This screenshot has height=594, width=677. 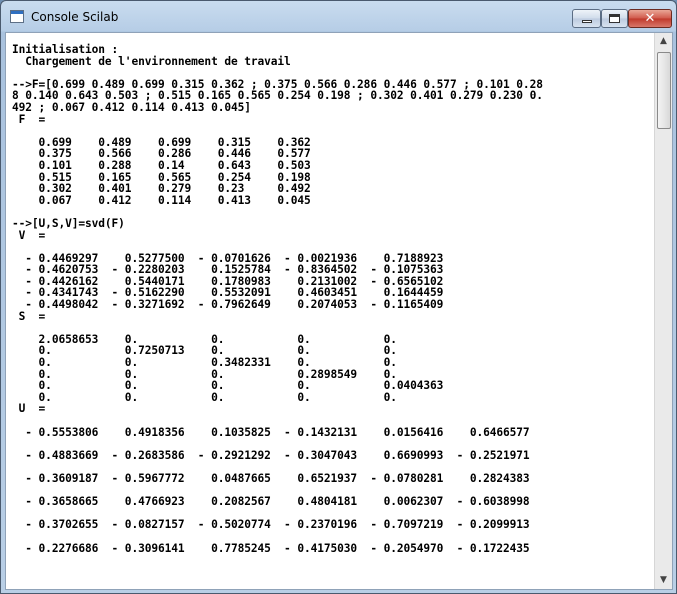 What do you see at coordinates (29, 409) in the screenshot?
I see `console-line: U =` at bounding box center [29, 409].